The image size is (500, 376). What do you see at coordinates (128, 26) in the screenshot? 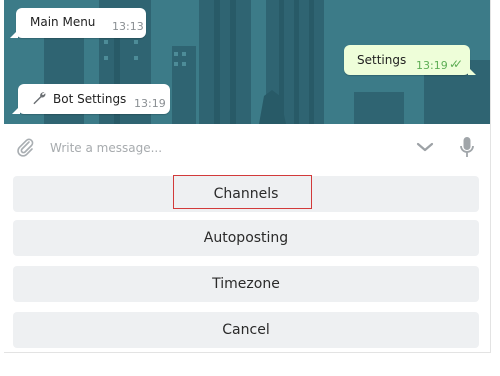
I see `message-time: 13:13` at bounding box center [128, 26].